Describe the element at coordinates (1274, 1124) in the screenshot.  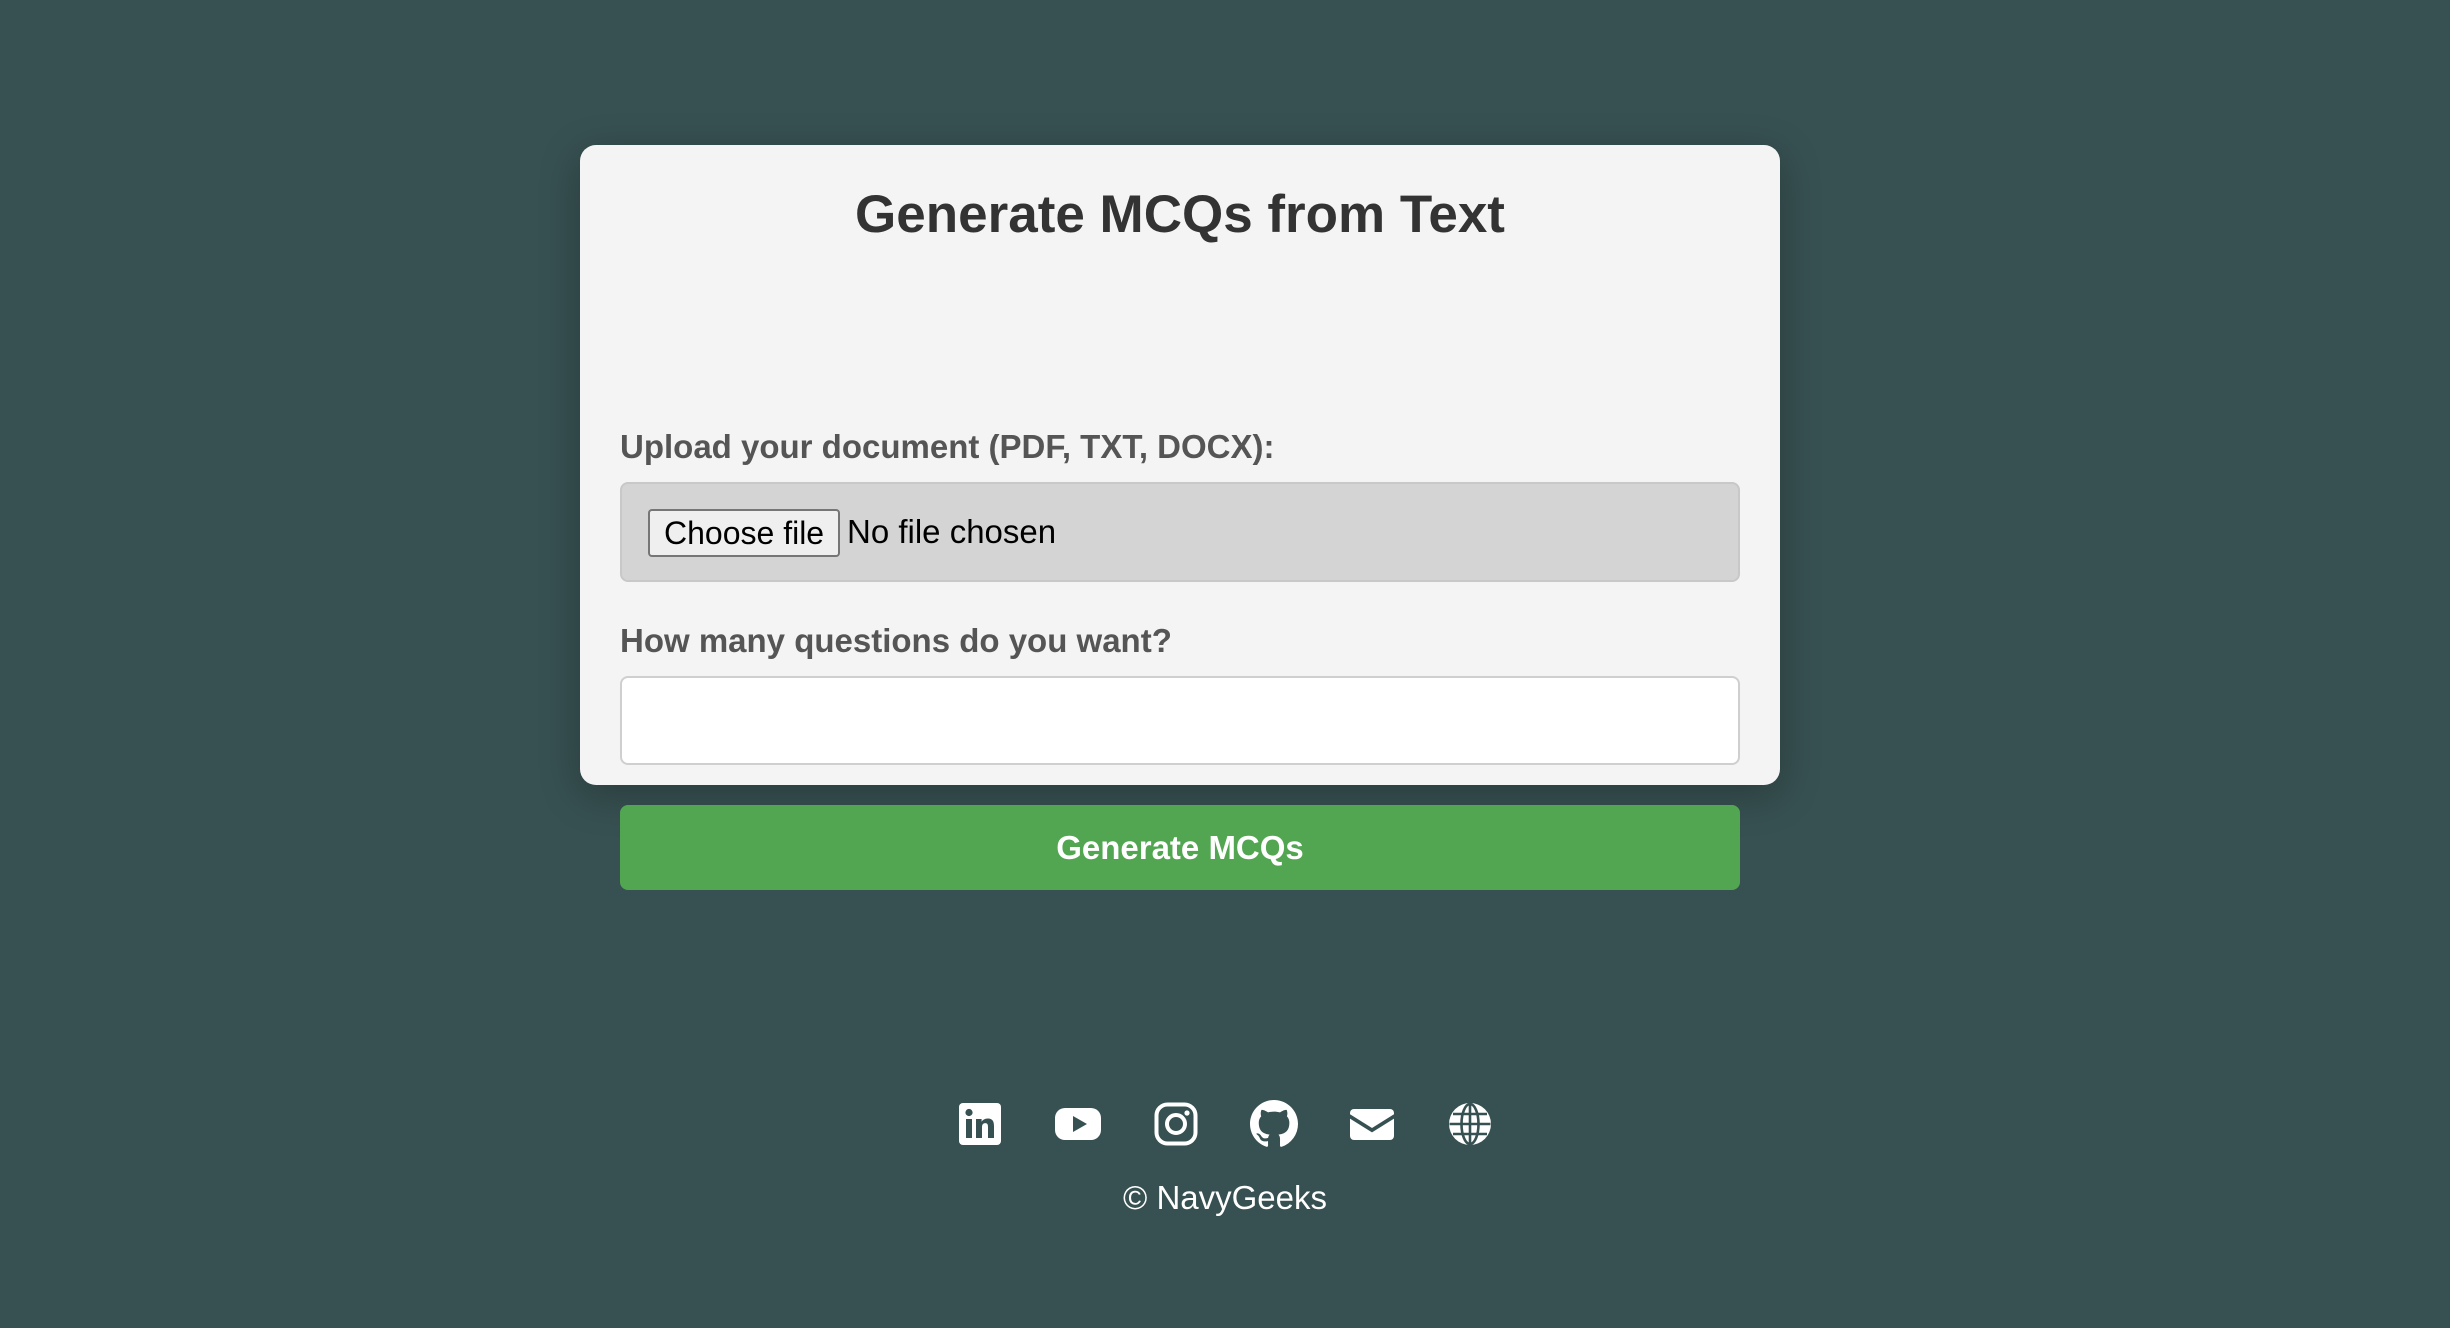
I see `github-icon` at that location.